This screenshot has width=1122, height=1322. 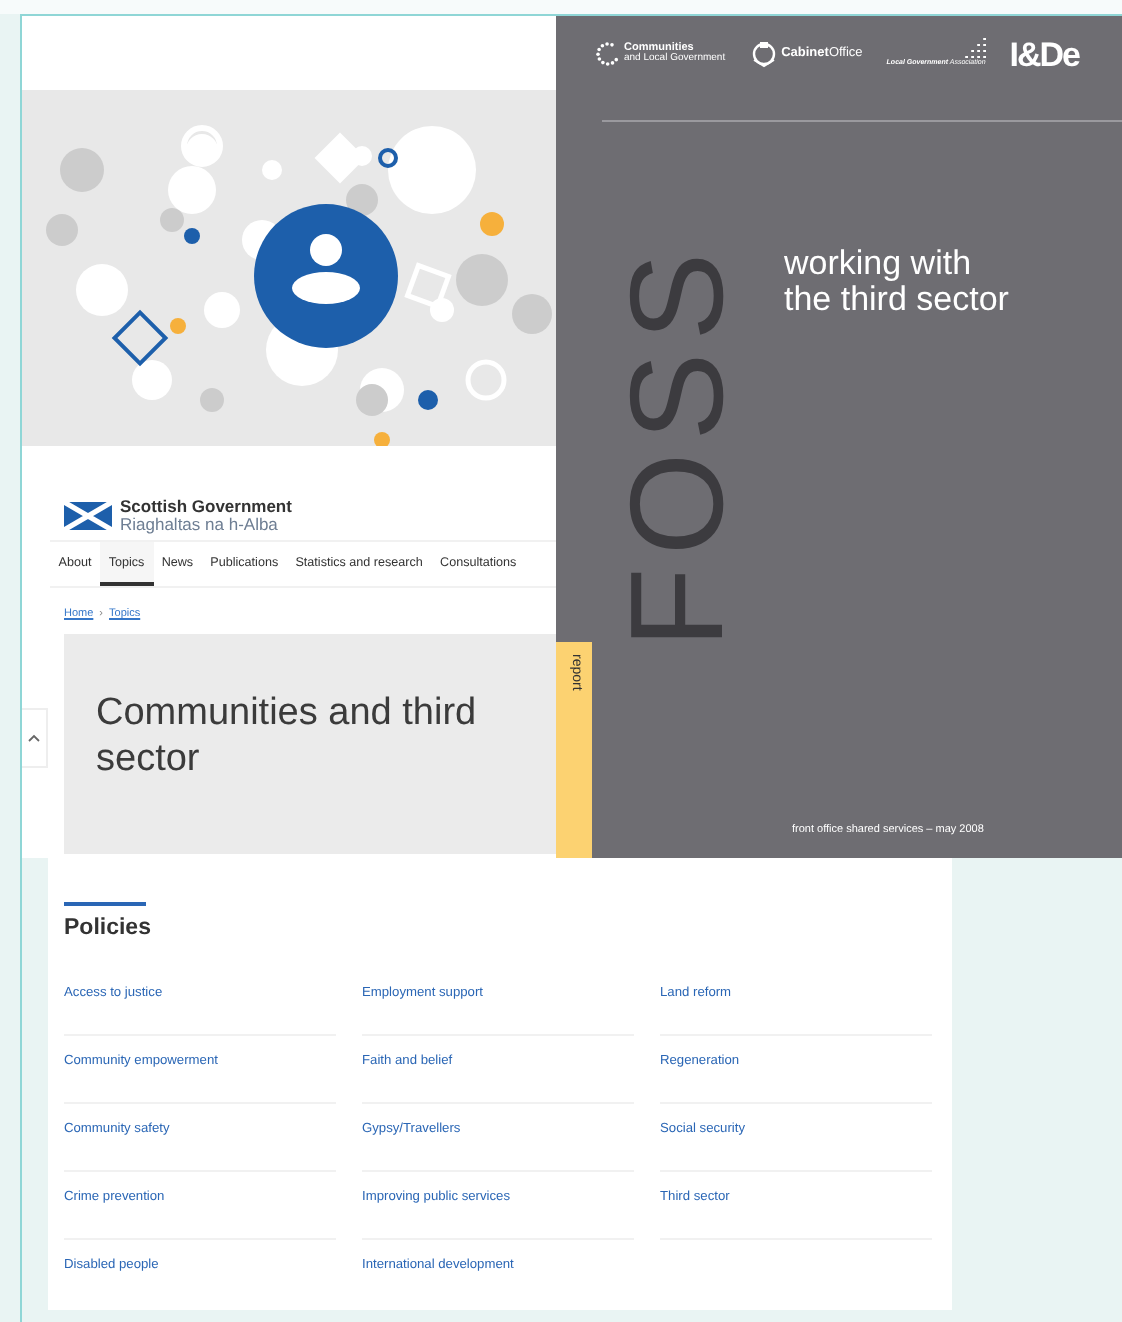 I want to click on saltire-flag-icon, so click(x=88, y=515).